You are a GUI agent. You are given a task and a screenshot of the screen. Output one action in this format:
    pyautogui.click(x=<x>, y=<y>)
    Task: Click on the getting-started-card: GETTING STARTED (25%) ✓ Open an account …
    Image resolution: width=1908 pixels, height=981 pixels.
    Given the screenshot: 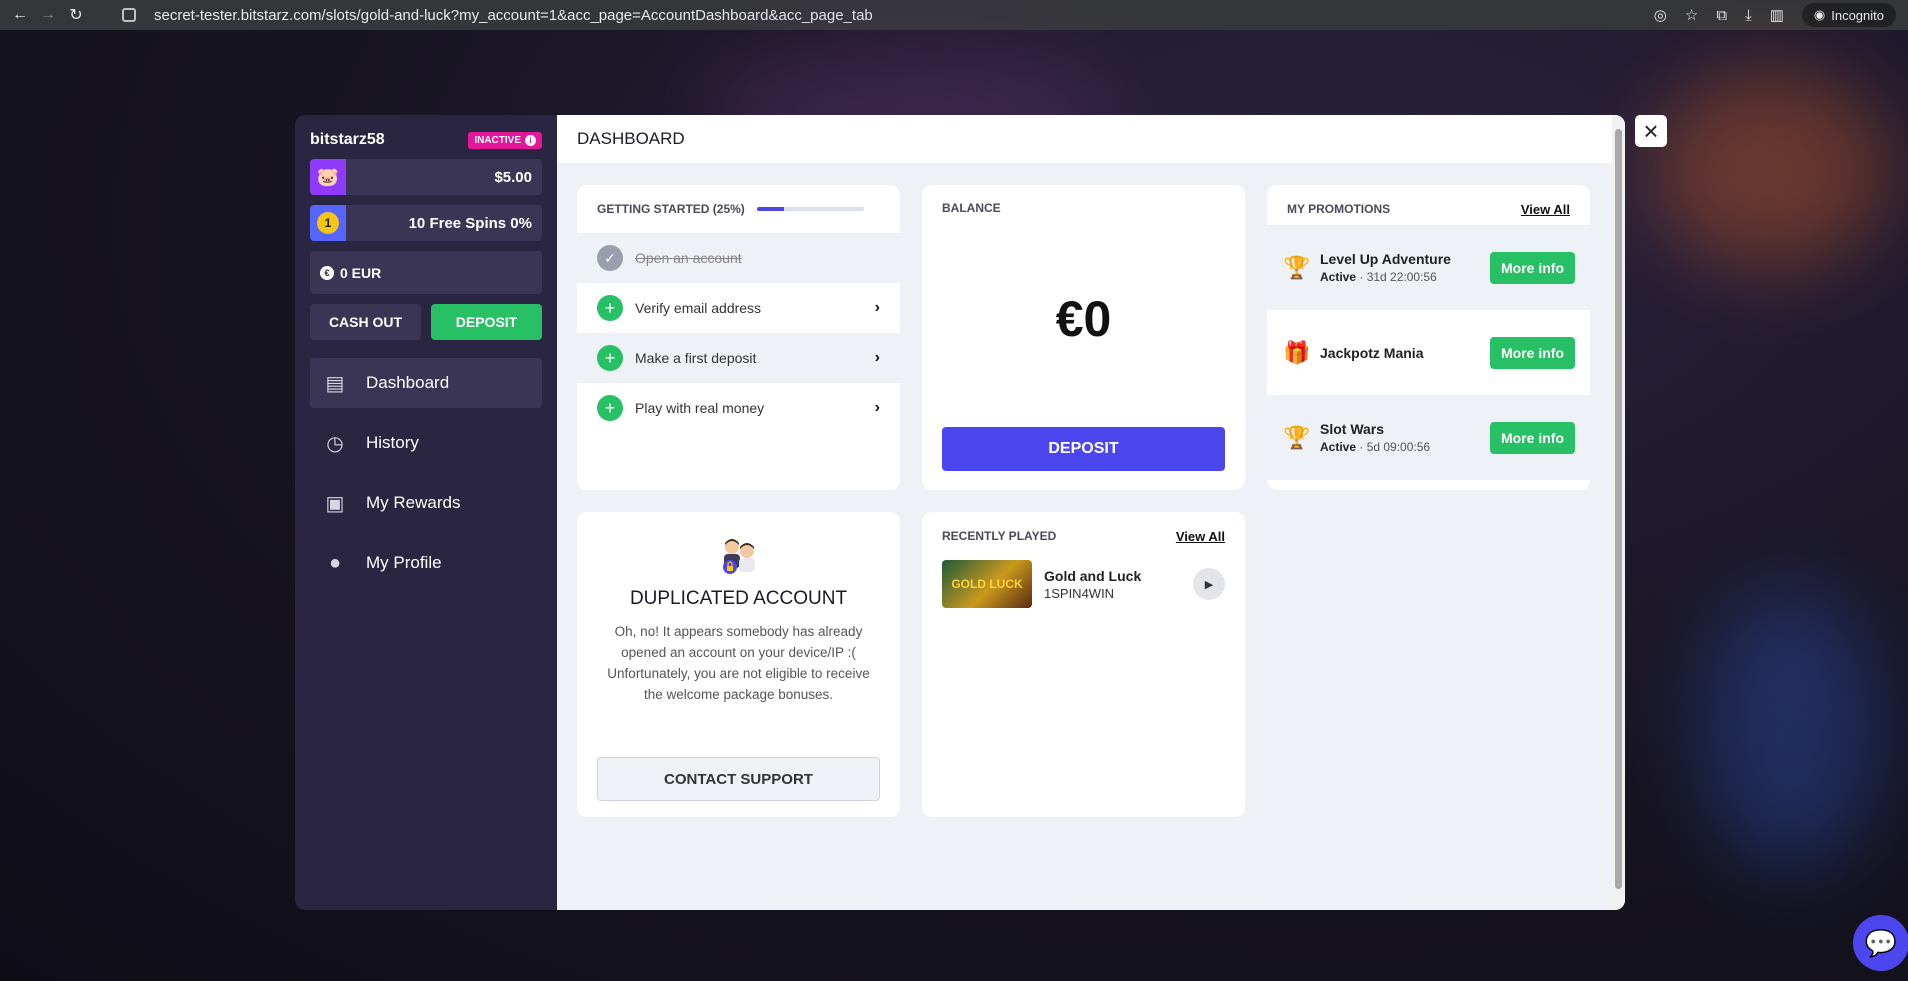 What is the action you would take?
    pyautogui.click(x=738, y=337)
    